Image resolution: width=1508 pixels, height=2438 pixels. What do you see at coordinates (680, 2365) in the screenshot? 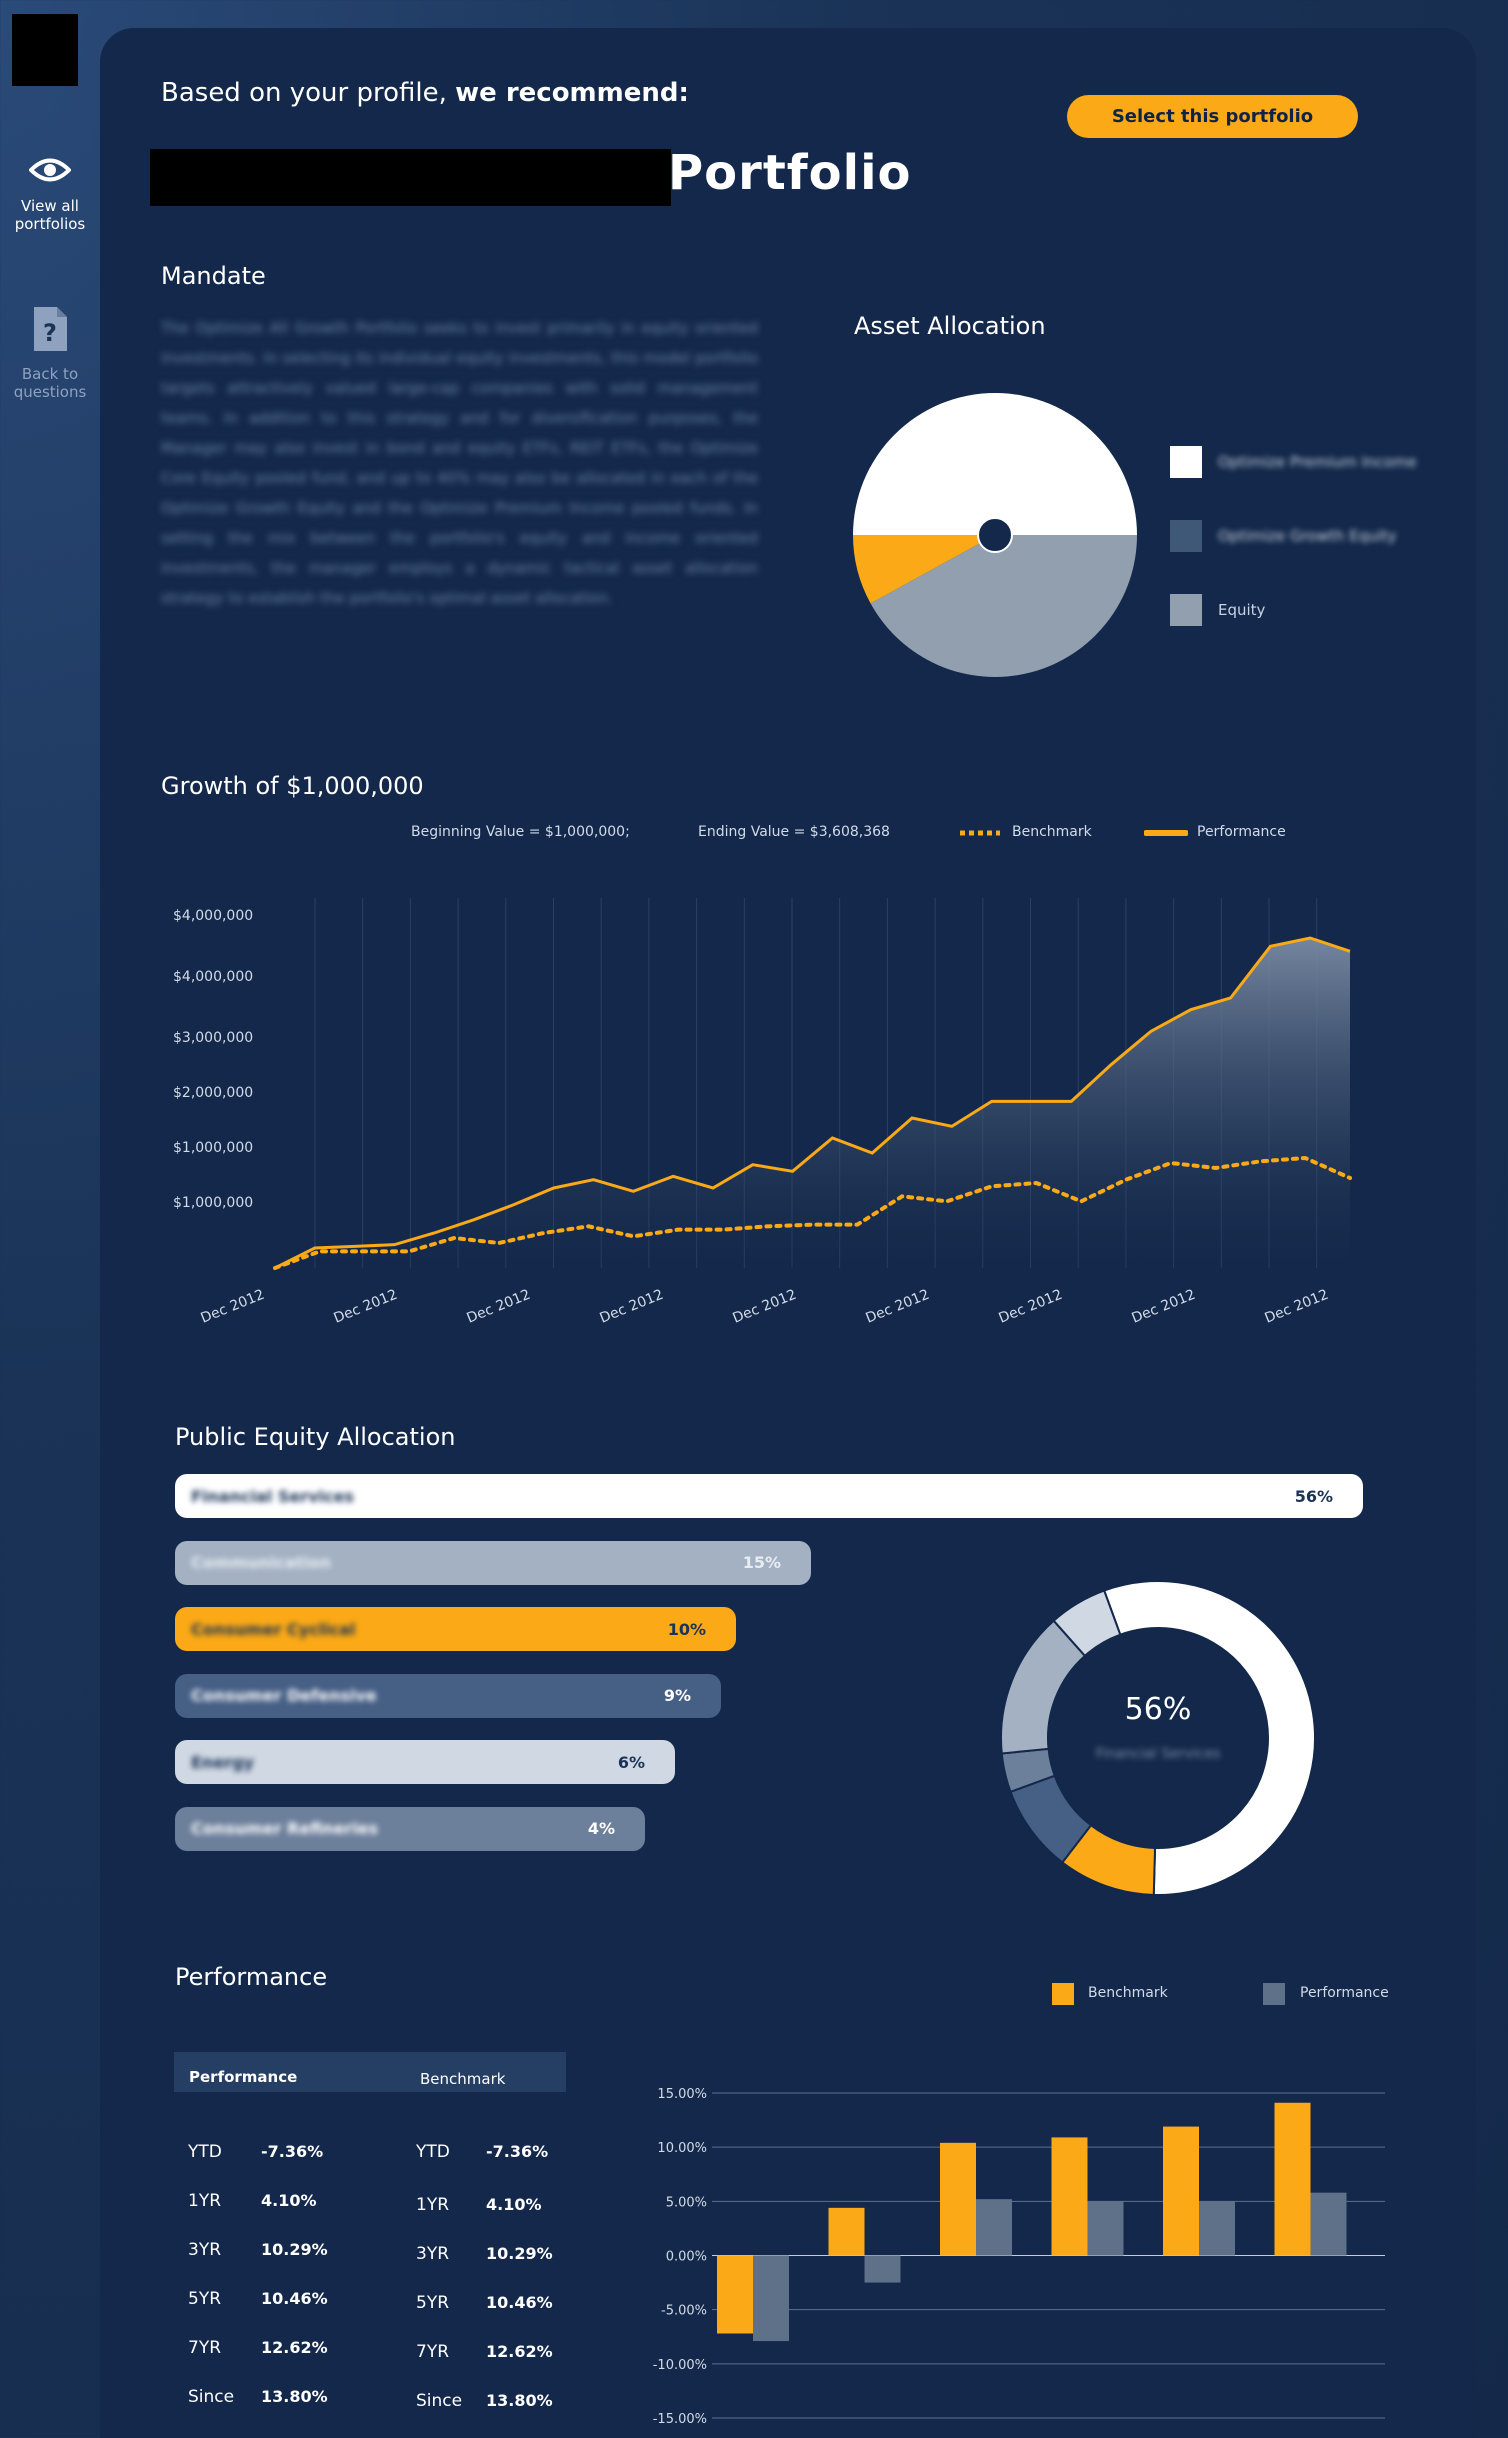
I see `y-tick-label: -10.00%` at bounding box center [680, 2365].